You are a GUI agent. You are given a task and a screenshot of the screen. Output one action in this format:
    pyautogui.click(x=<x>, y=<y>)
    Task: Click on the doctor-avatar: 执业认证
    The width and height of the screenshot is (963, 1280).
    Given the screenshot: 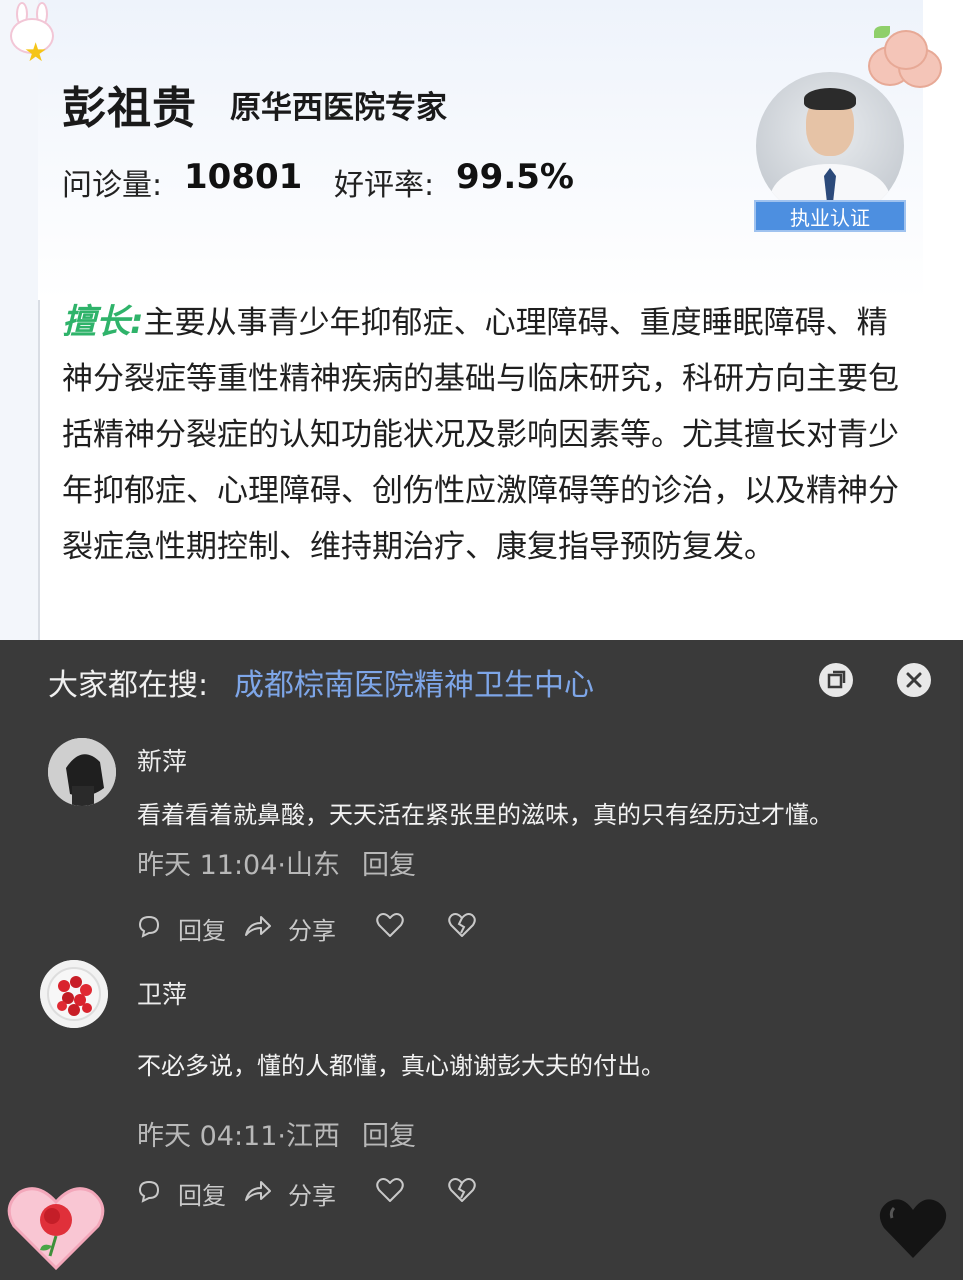 What is the action you would take?
    pyautogui.click(x=830, y=152)
    